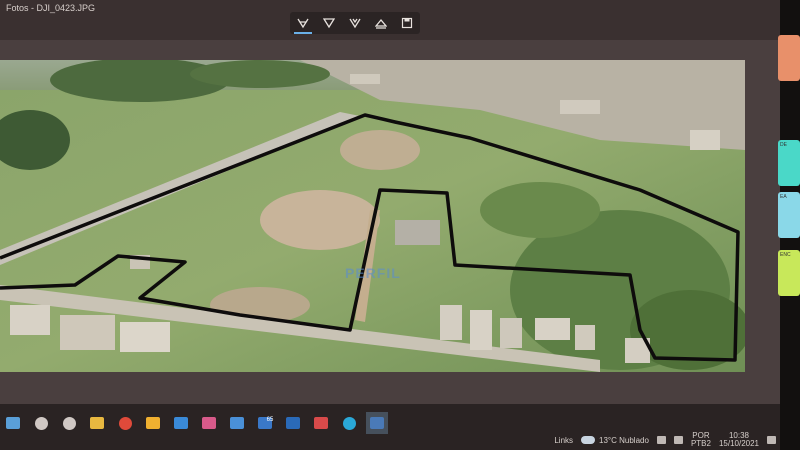 The height and width of the screenshot is (450, 800). Describe the element at coordinates (771, 440) in the screenshot. I see `notifications-icon` at that location.